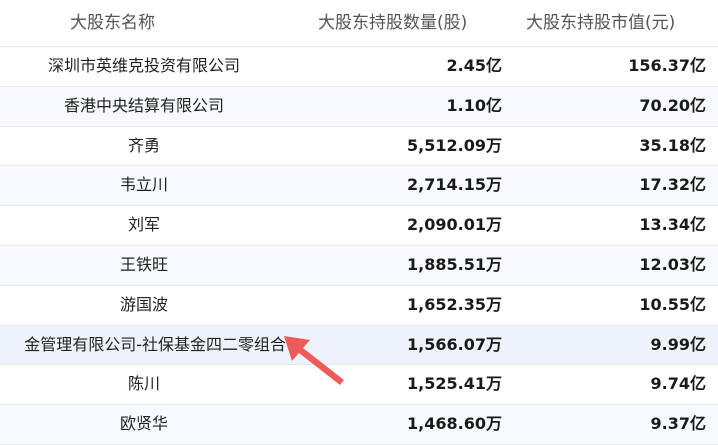 The width and height of the screenshot is (718, 445). I want to click on header-shares-quantity: 大股东持股数量(股), so click(393, 23).